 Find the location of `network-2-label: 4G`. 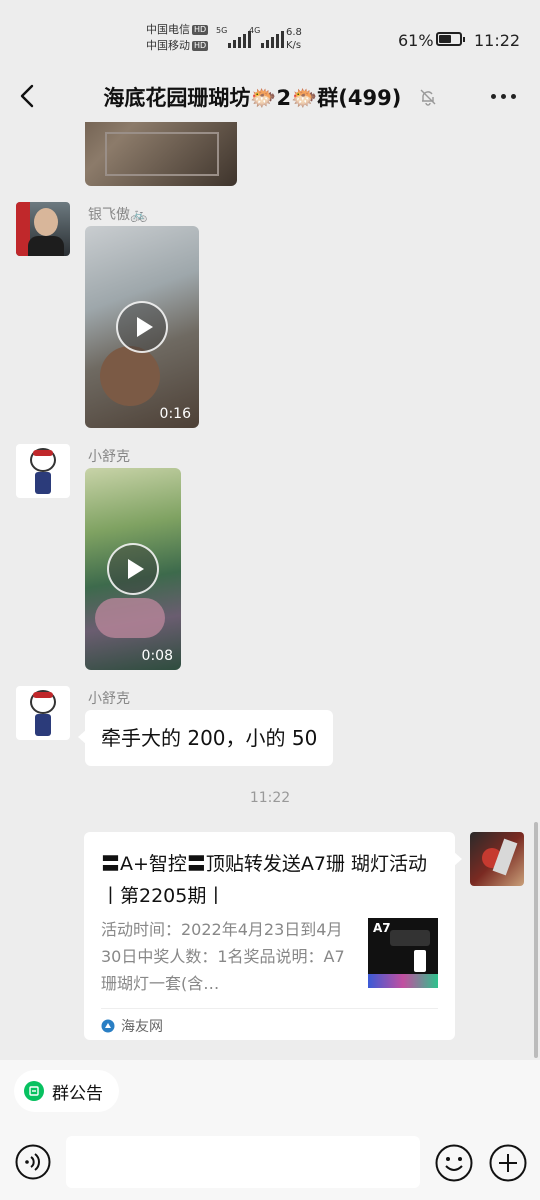

network-2-label: 4G is located at coordinates (255, 30).